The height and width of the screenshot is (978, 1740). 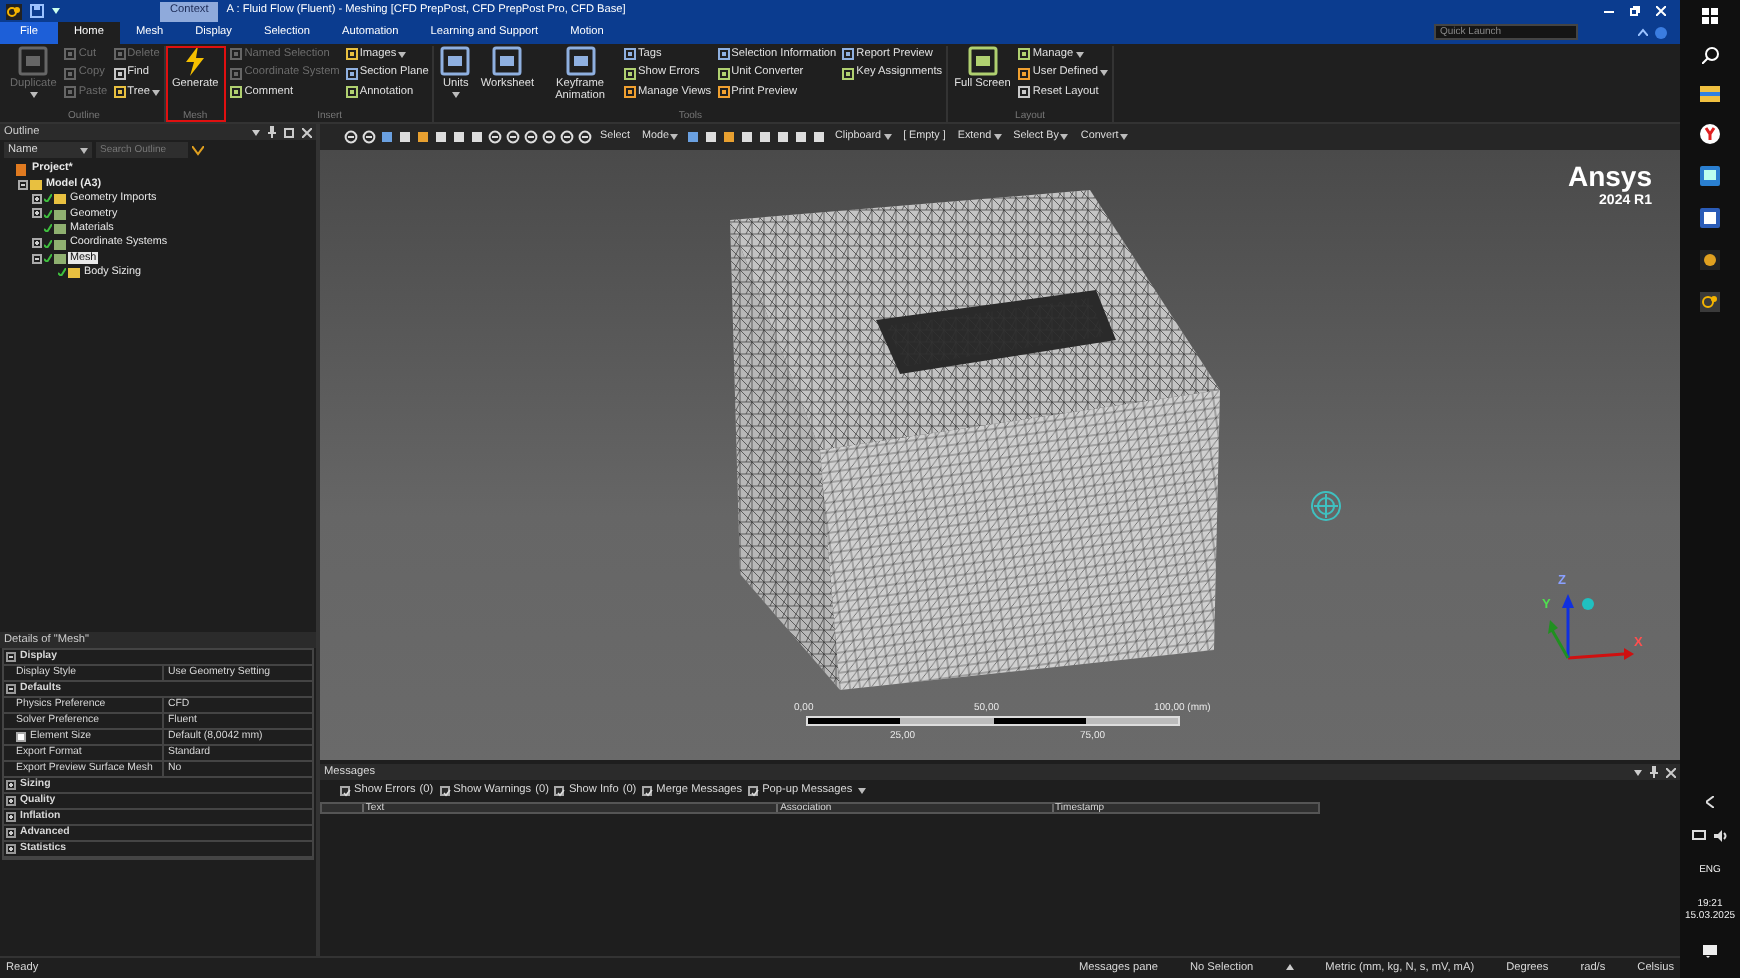 I want to click on volume-icon, so click(x=1721, y=836).